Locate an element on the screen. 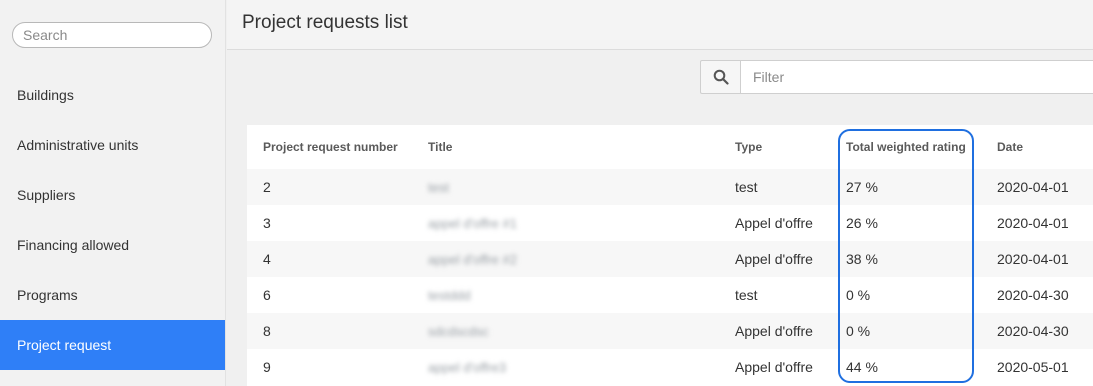 The image size is (1093, 386). sidebar-item-label: Financing allowed is located at coordinates (73, 245).